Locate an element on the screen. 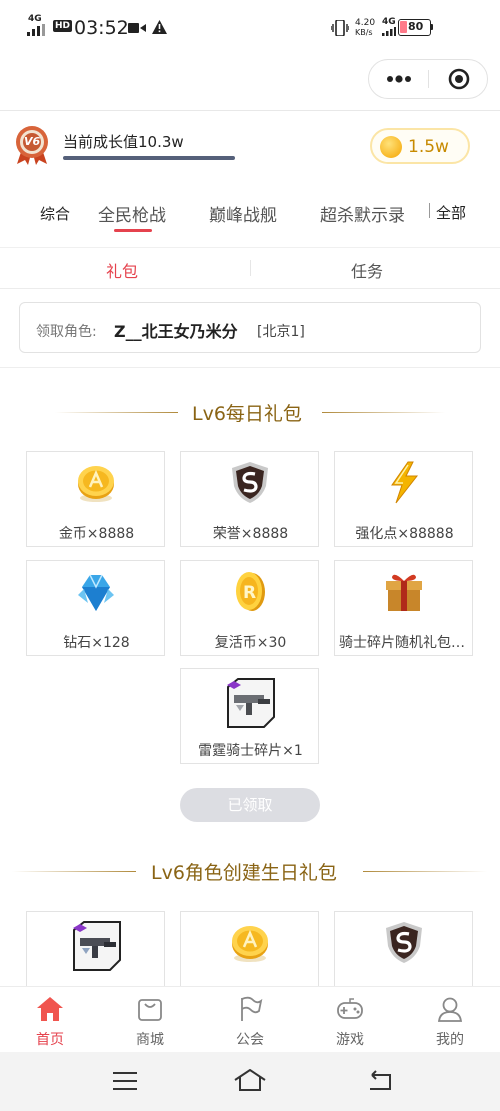  claimed-button: 已领取 is located at coordinates (250, 805).